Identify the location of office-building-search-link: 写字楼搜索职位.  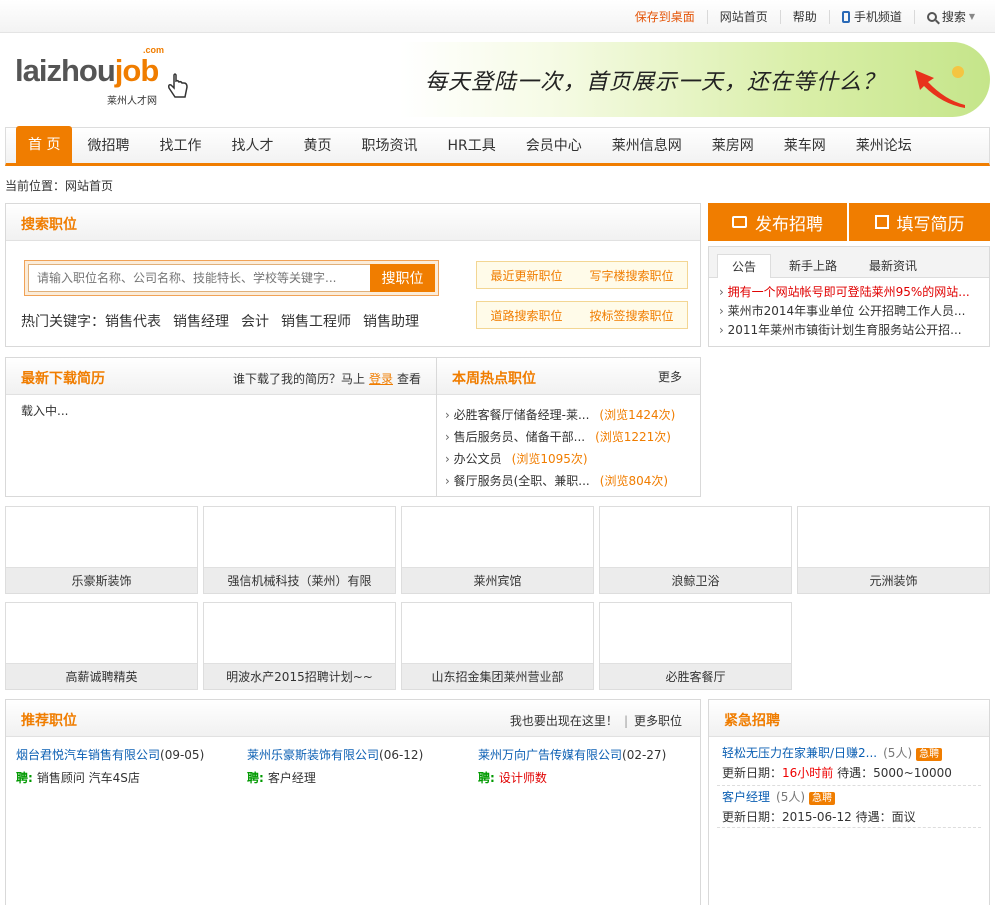
(631, 275).